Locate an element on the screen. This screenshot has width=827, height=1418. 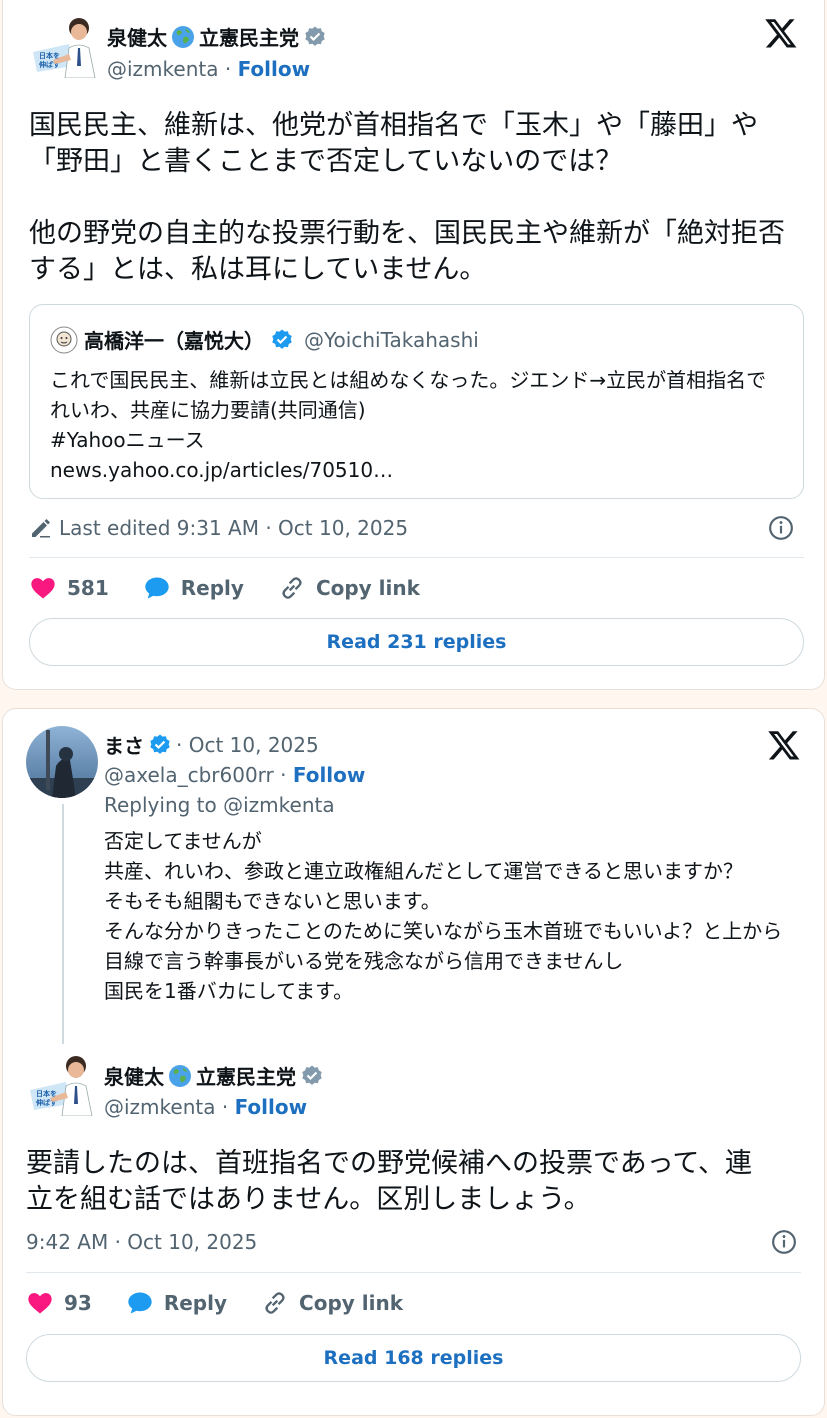
reply-author-name: まさ is located at coordinates (124, 744).